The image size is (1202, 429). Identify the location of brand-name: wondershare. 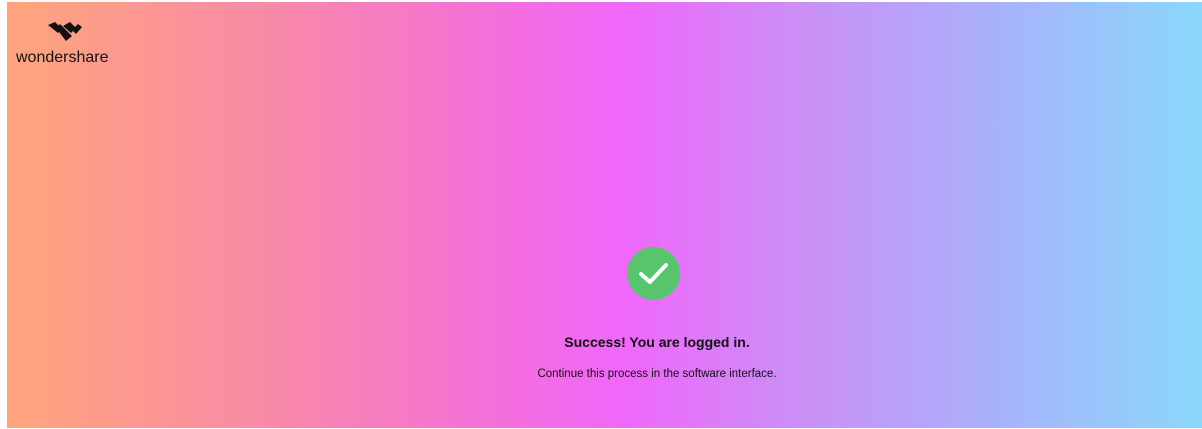
(62, 57).